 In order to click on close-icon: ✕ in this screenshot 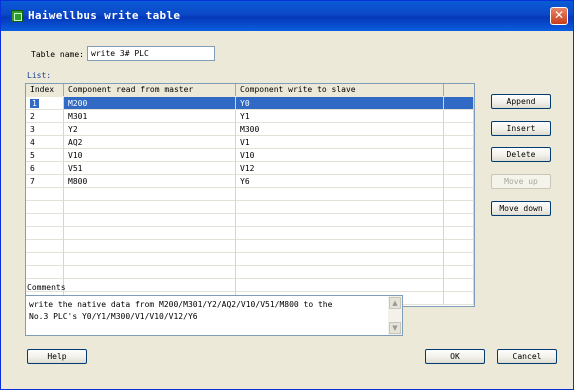, I will do `click(559, 15)`.